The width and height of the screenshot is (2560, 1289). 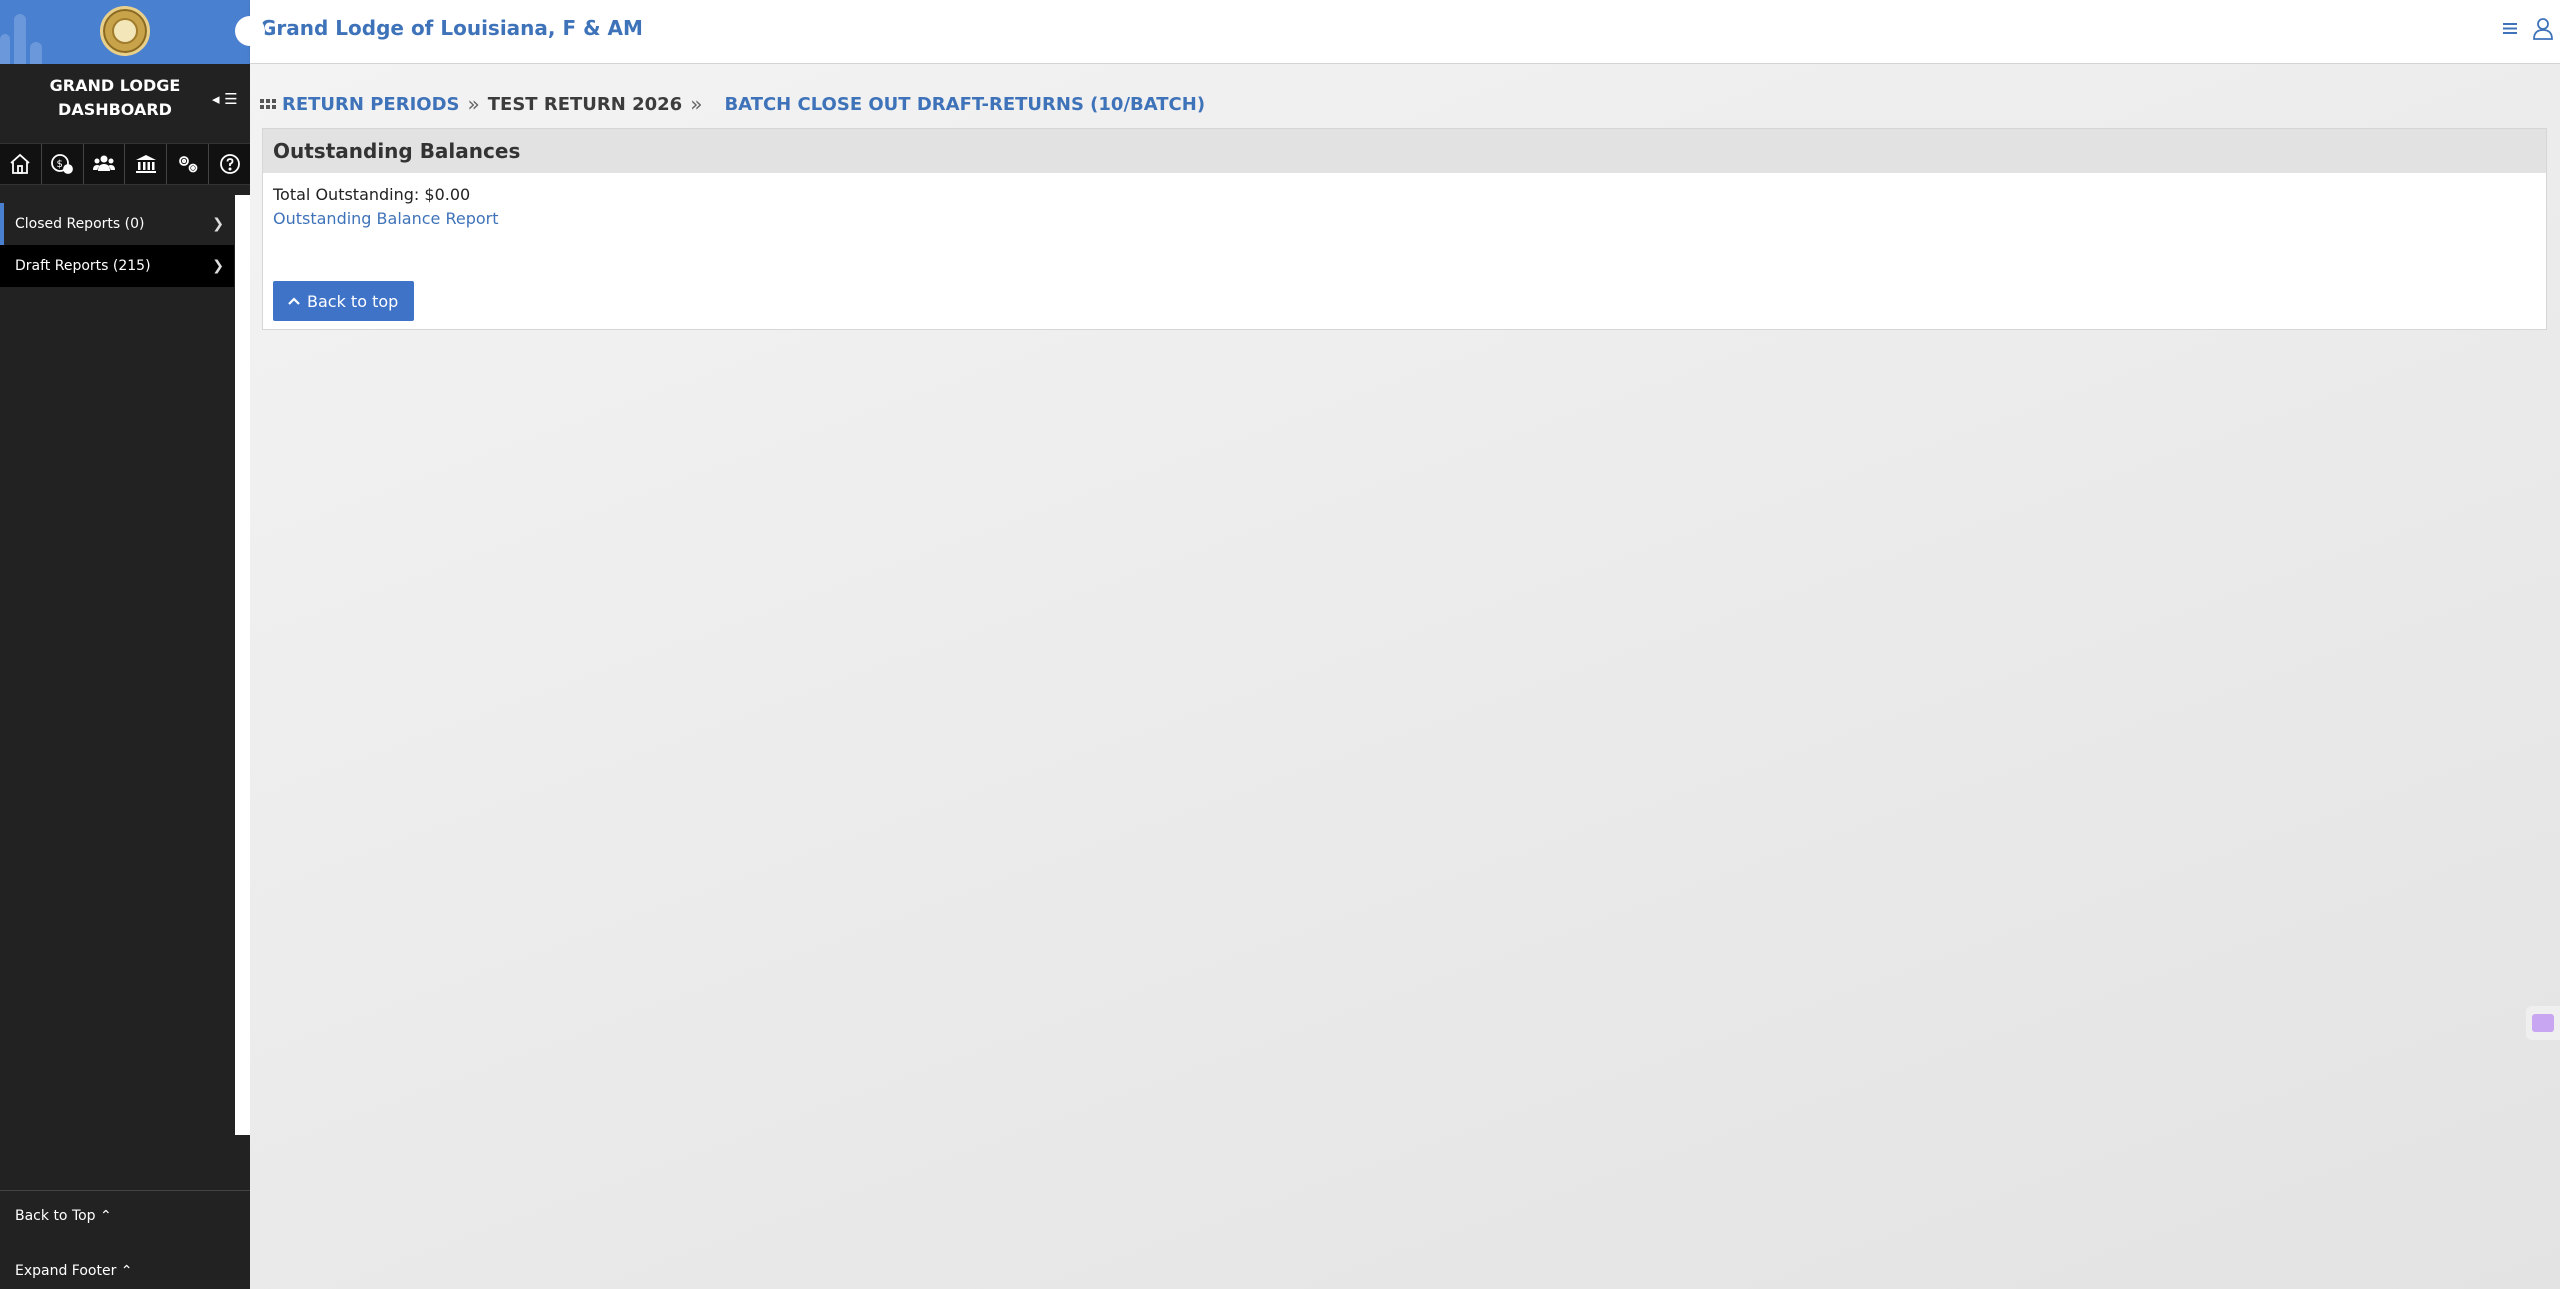 What do you see at coordinates (21, 164) in the screenshot?
I see `home-icon` at bounding box center [21, 164].